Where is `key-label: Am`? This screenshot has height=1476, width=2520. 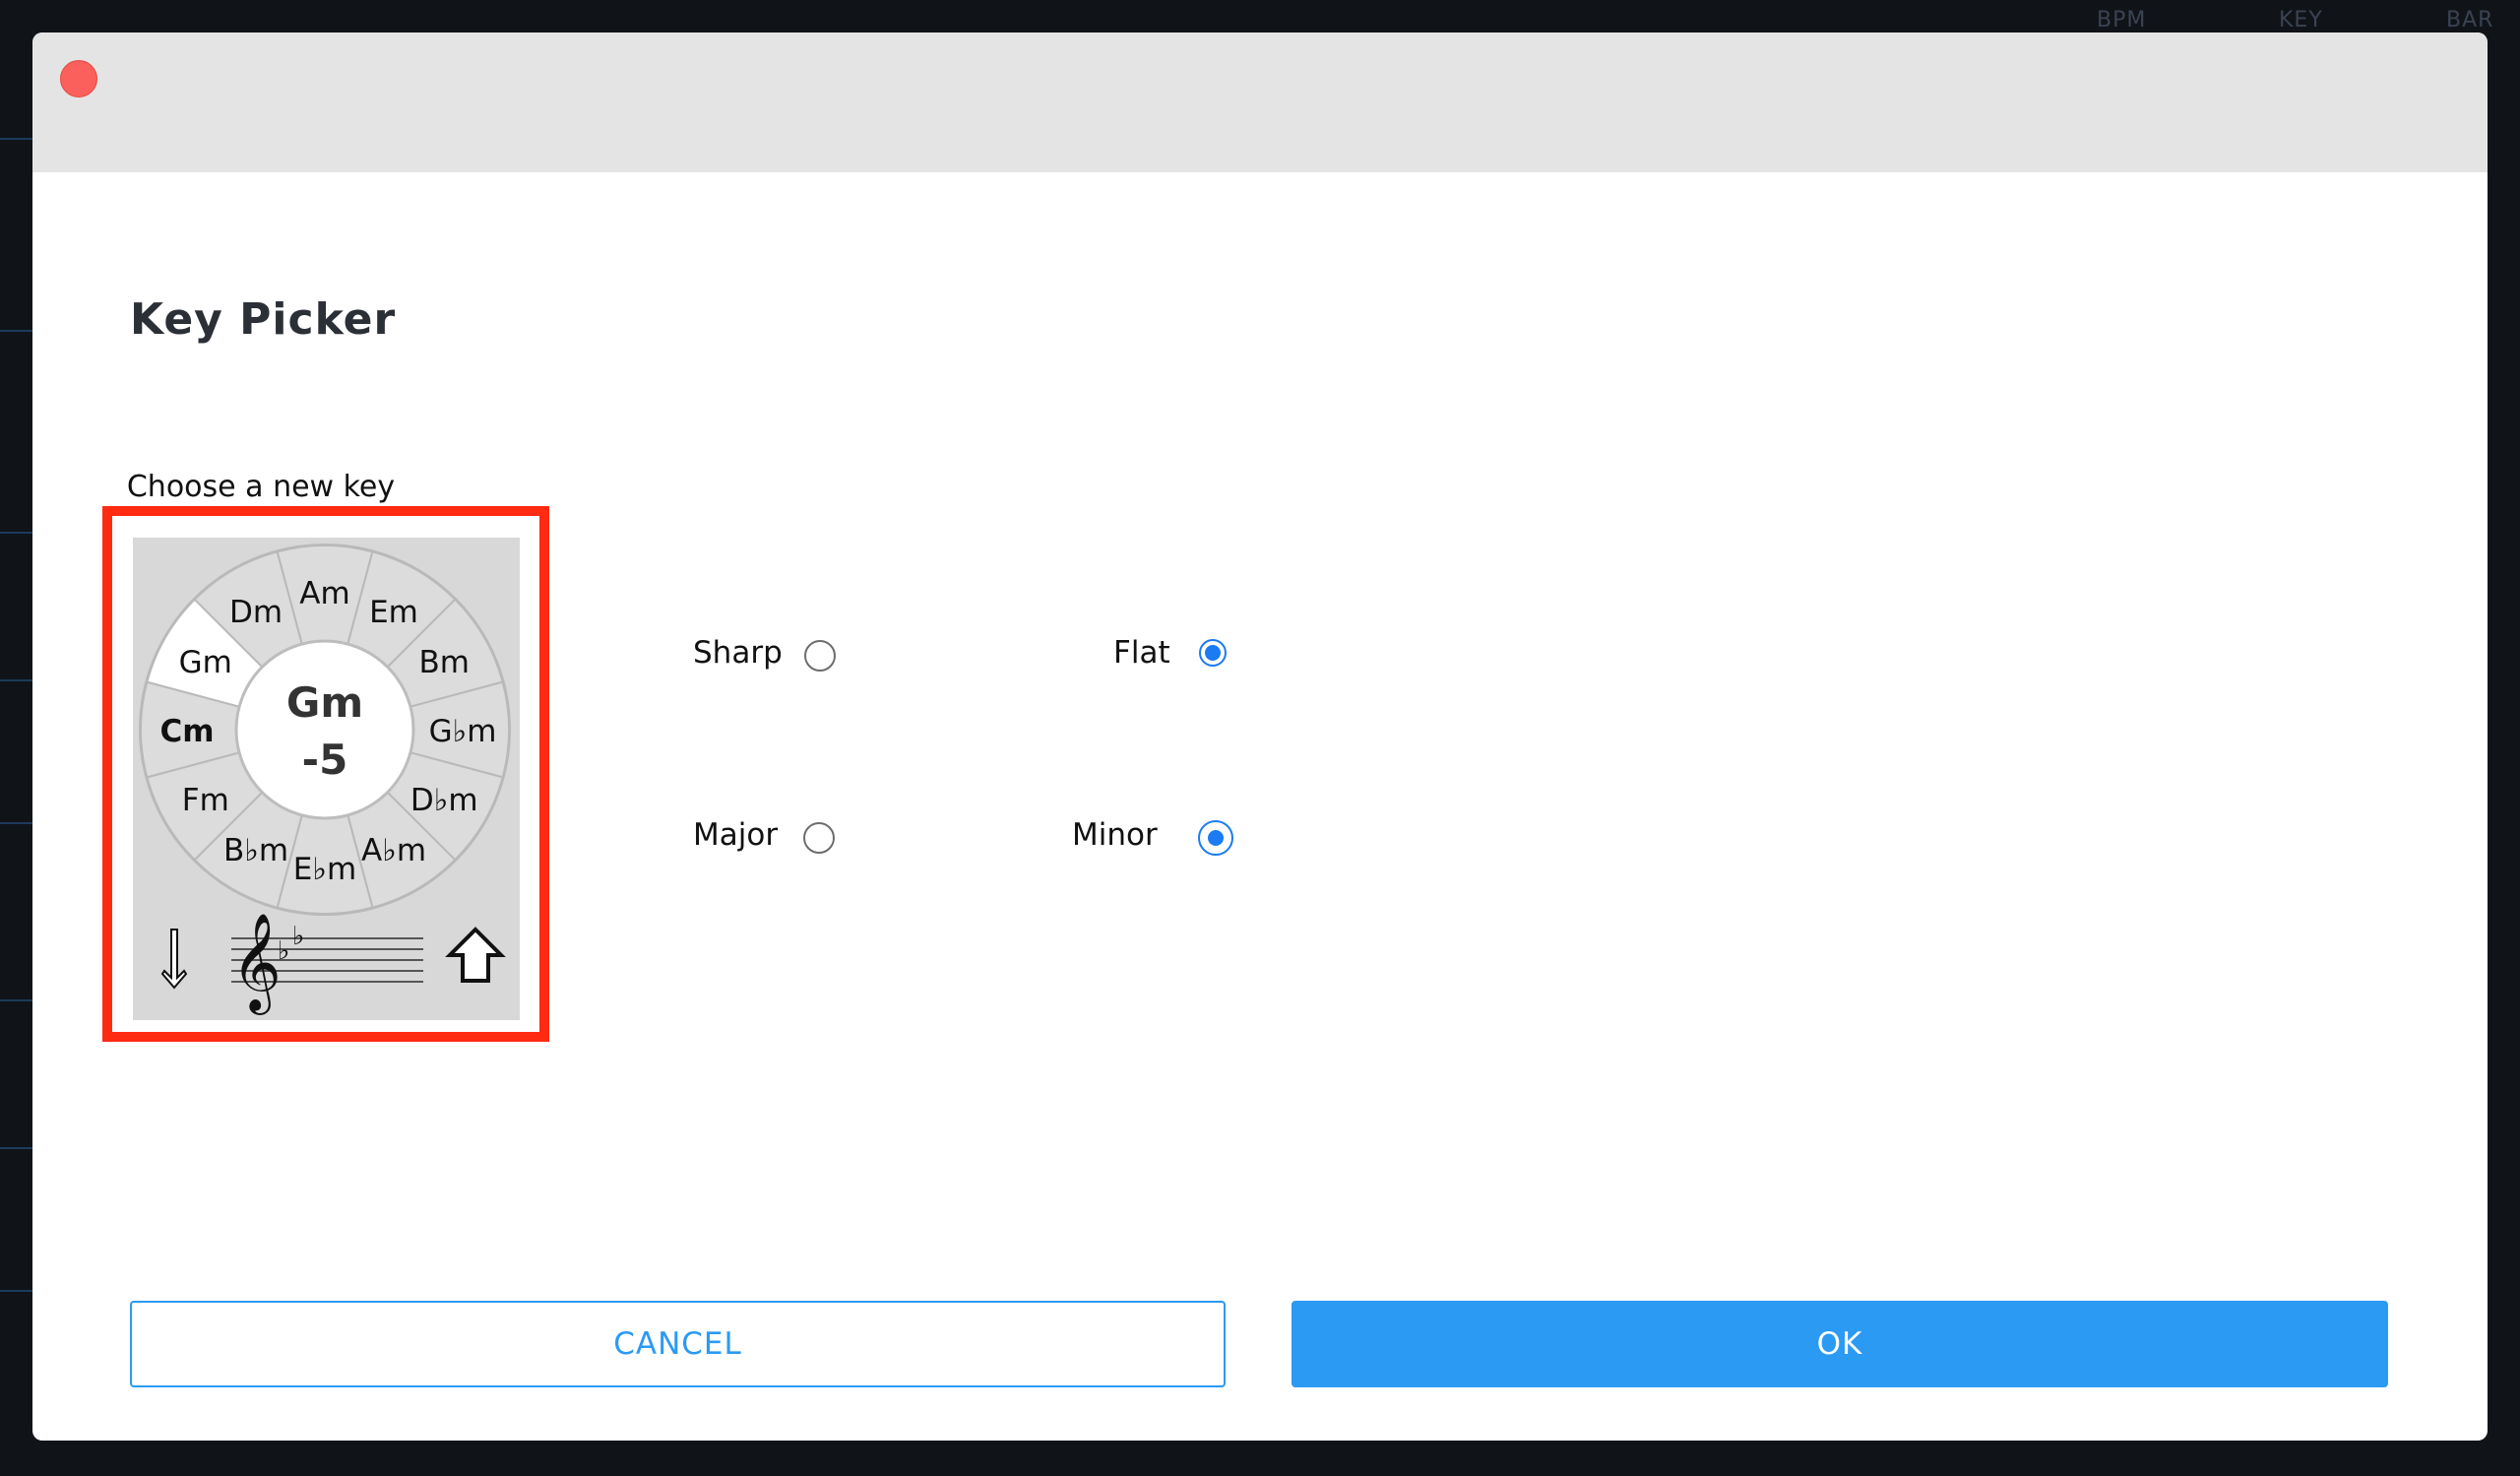 key-label: Am is located at coordinates (324, 593).